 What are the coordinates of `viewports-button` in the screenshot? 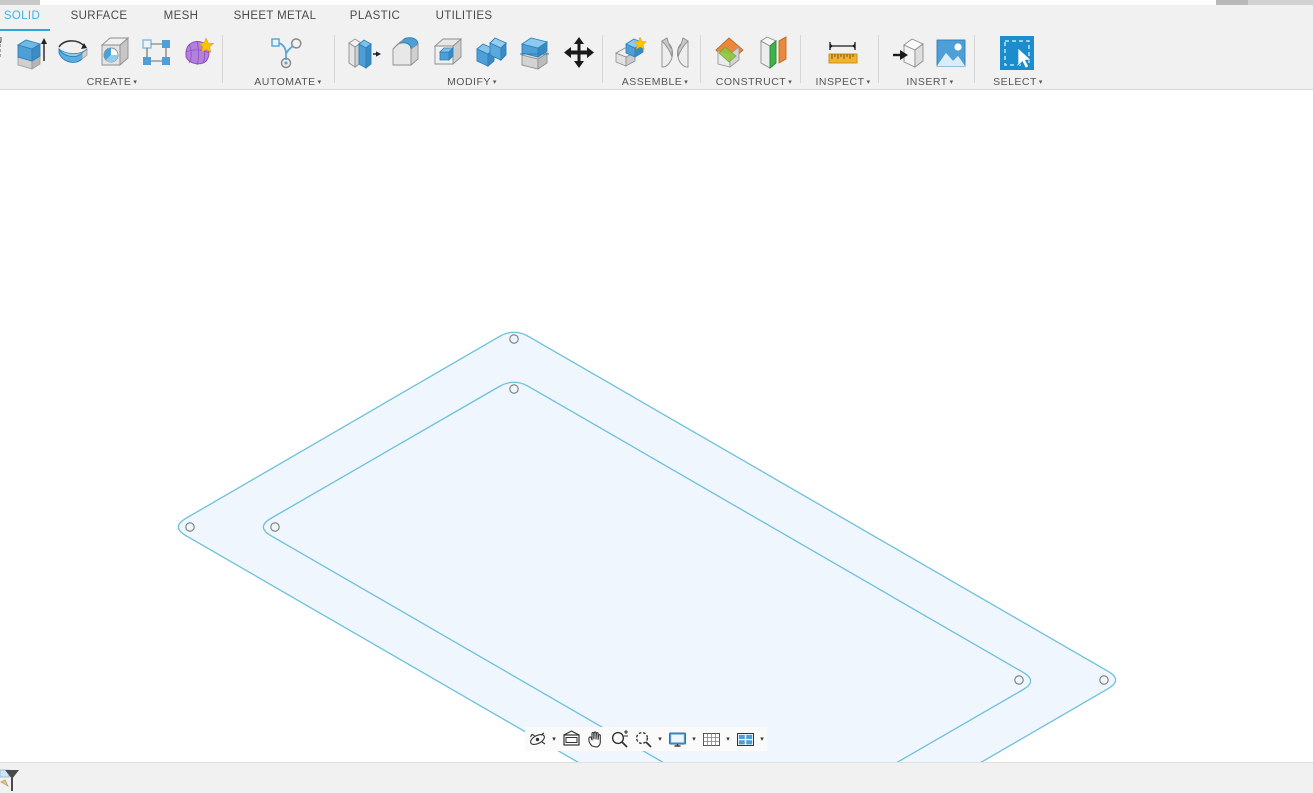 It's located at (745, 739).